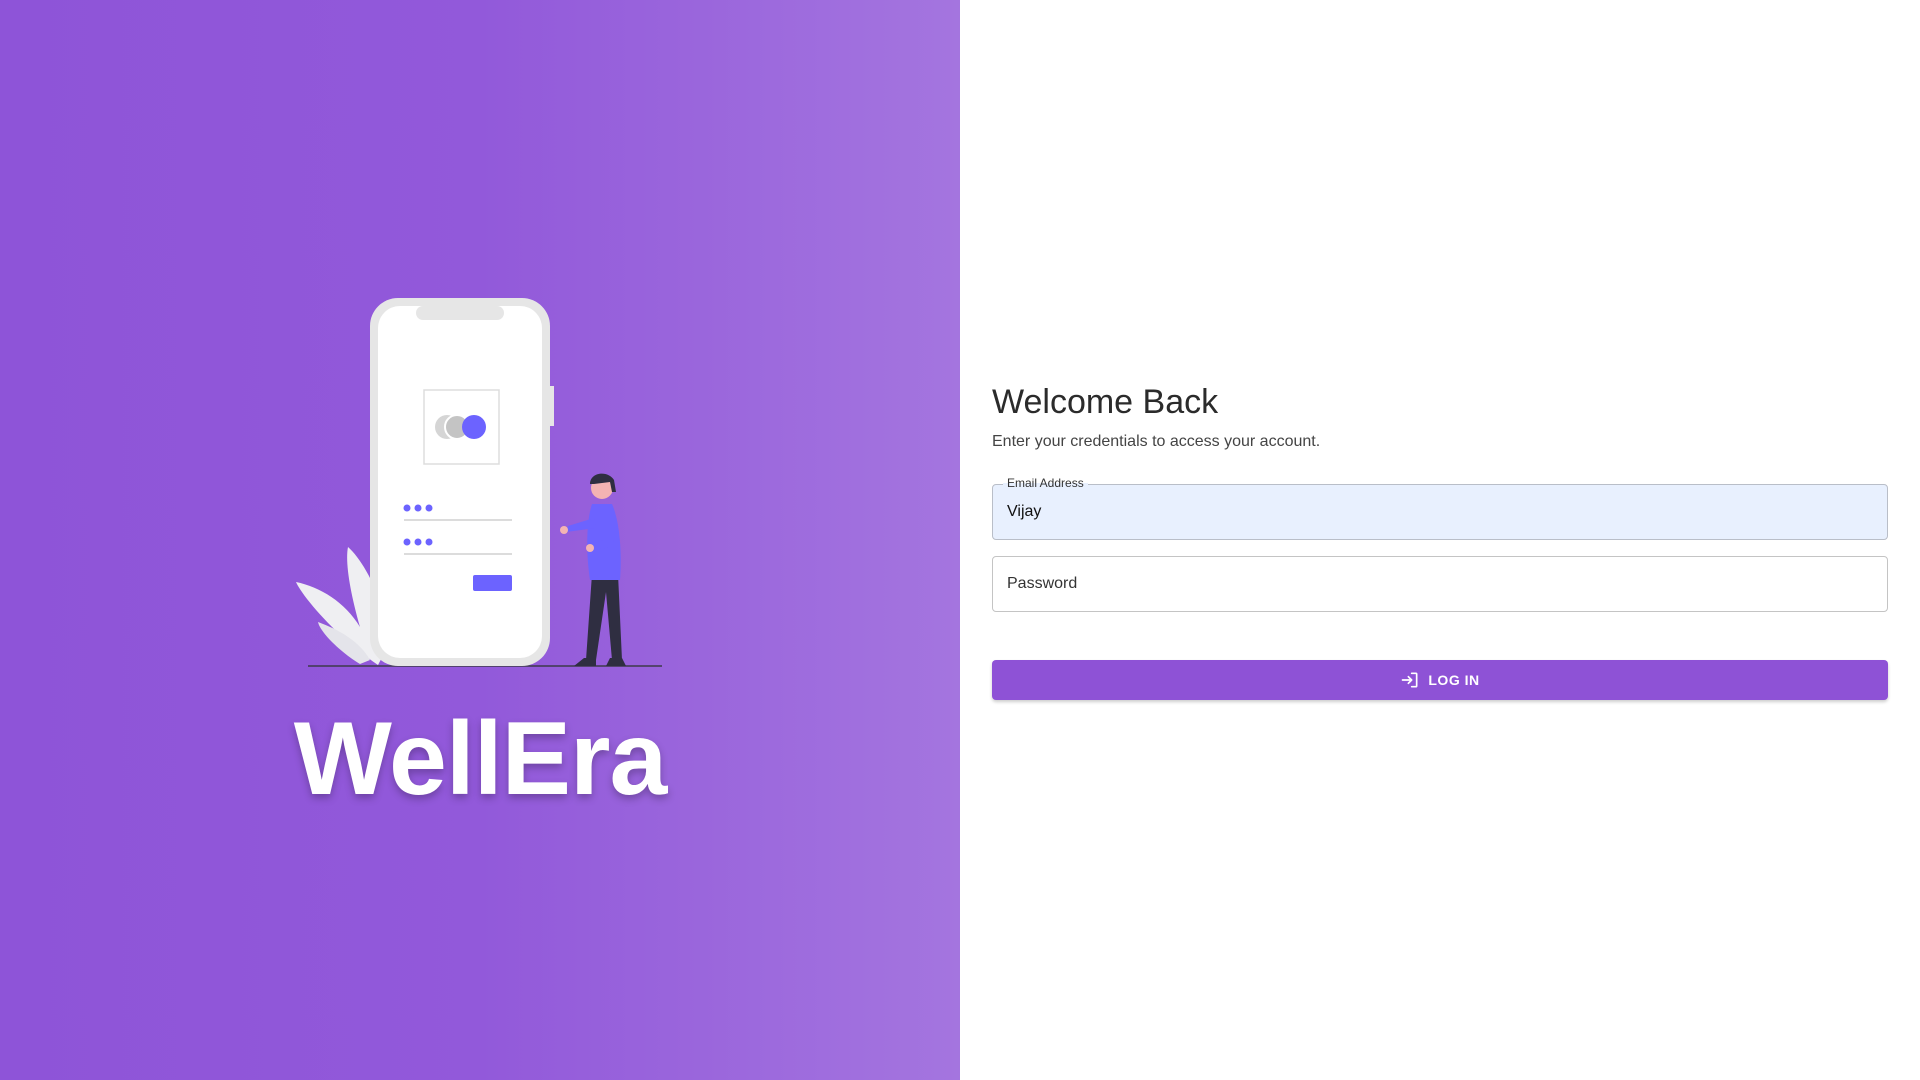 This screenshot has width=1920, height=1080. What do you see at coordinates (1024, 512) in the screenshot?
I see `email-field-value: Vijay` at bounding box center [1024, 512].